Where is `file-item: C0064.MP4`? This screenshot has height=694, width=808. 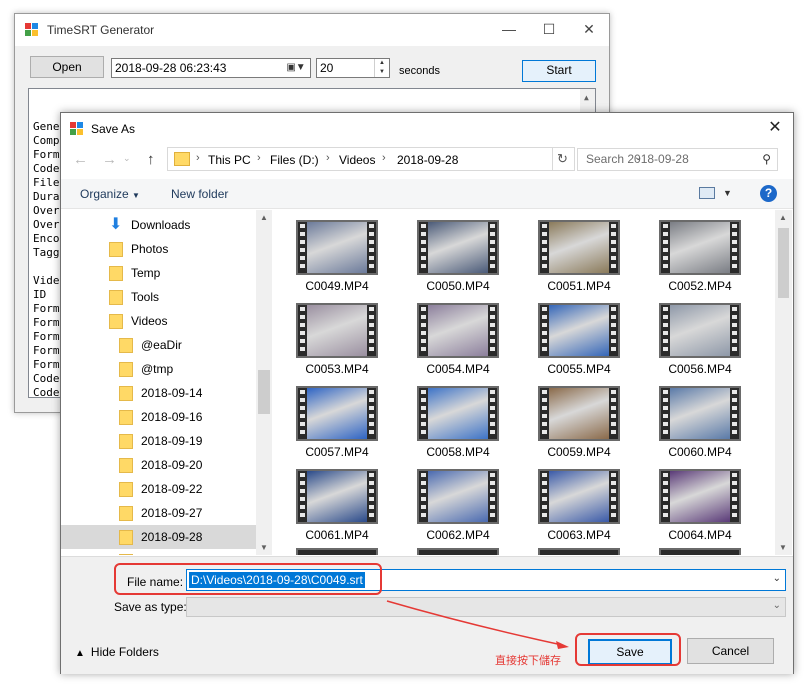
file-item: C0064.MP4 is located at coordinates (693, 501).